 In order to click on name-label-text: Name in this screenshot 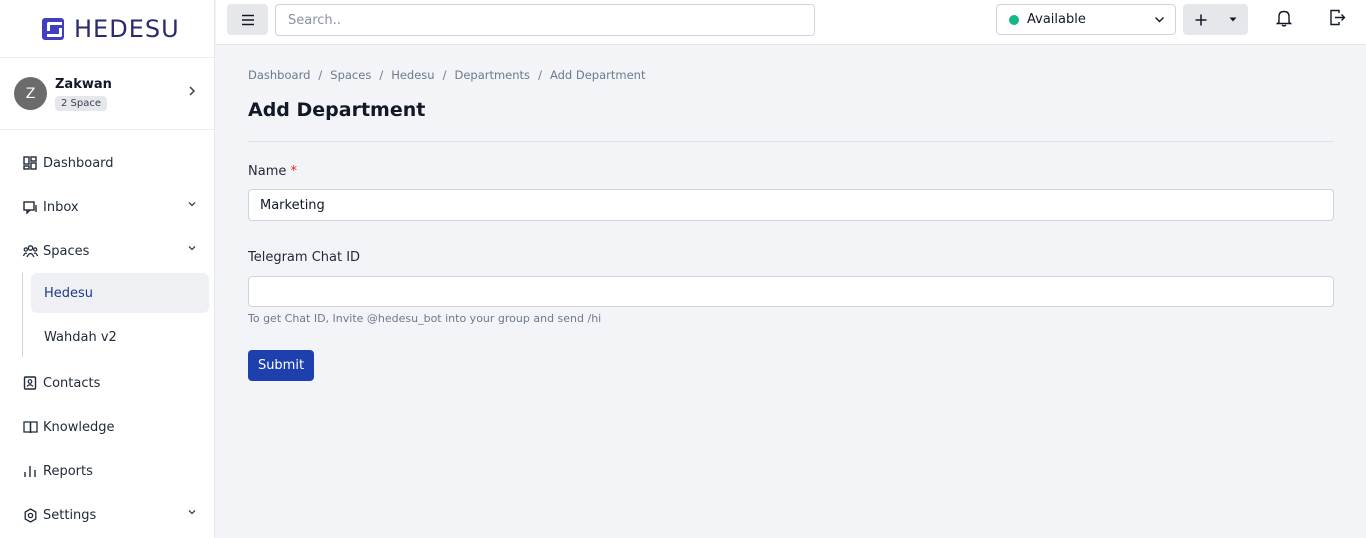, I will do `click(267, 171)`.